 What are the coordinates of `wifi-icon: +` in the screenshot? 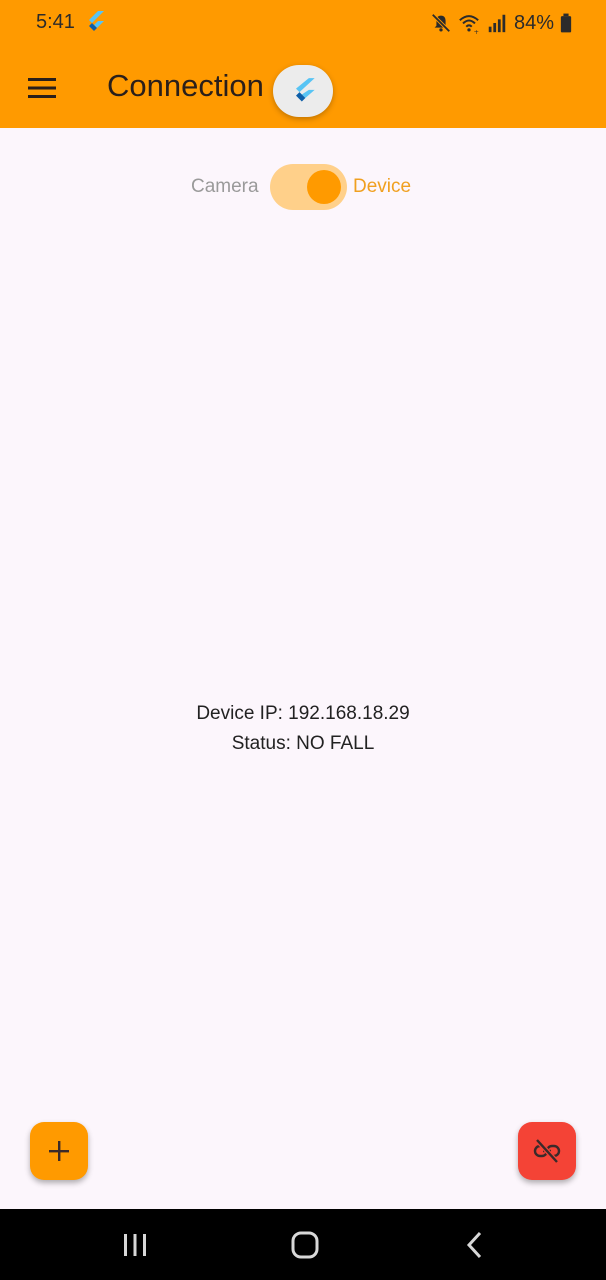 It's located at (469, 24).